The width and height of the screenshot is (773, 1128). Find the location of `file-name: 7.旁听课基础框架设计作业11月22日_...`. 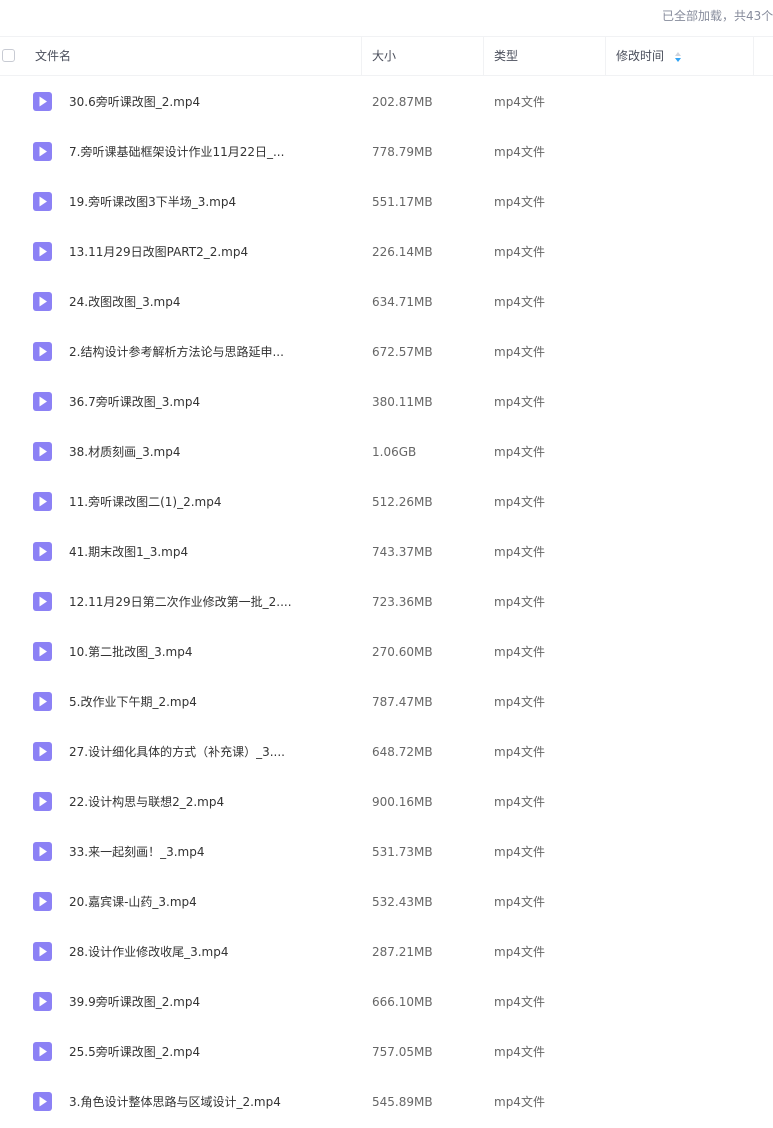

file-name: 7.旁听课基础框架设计作业11月22日_... is located at coordinates (176, 152).